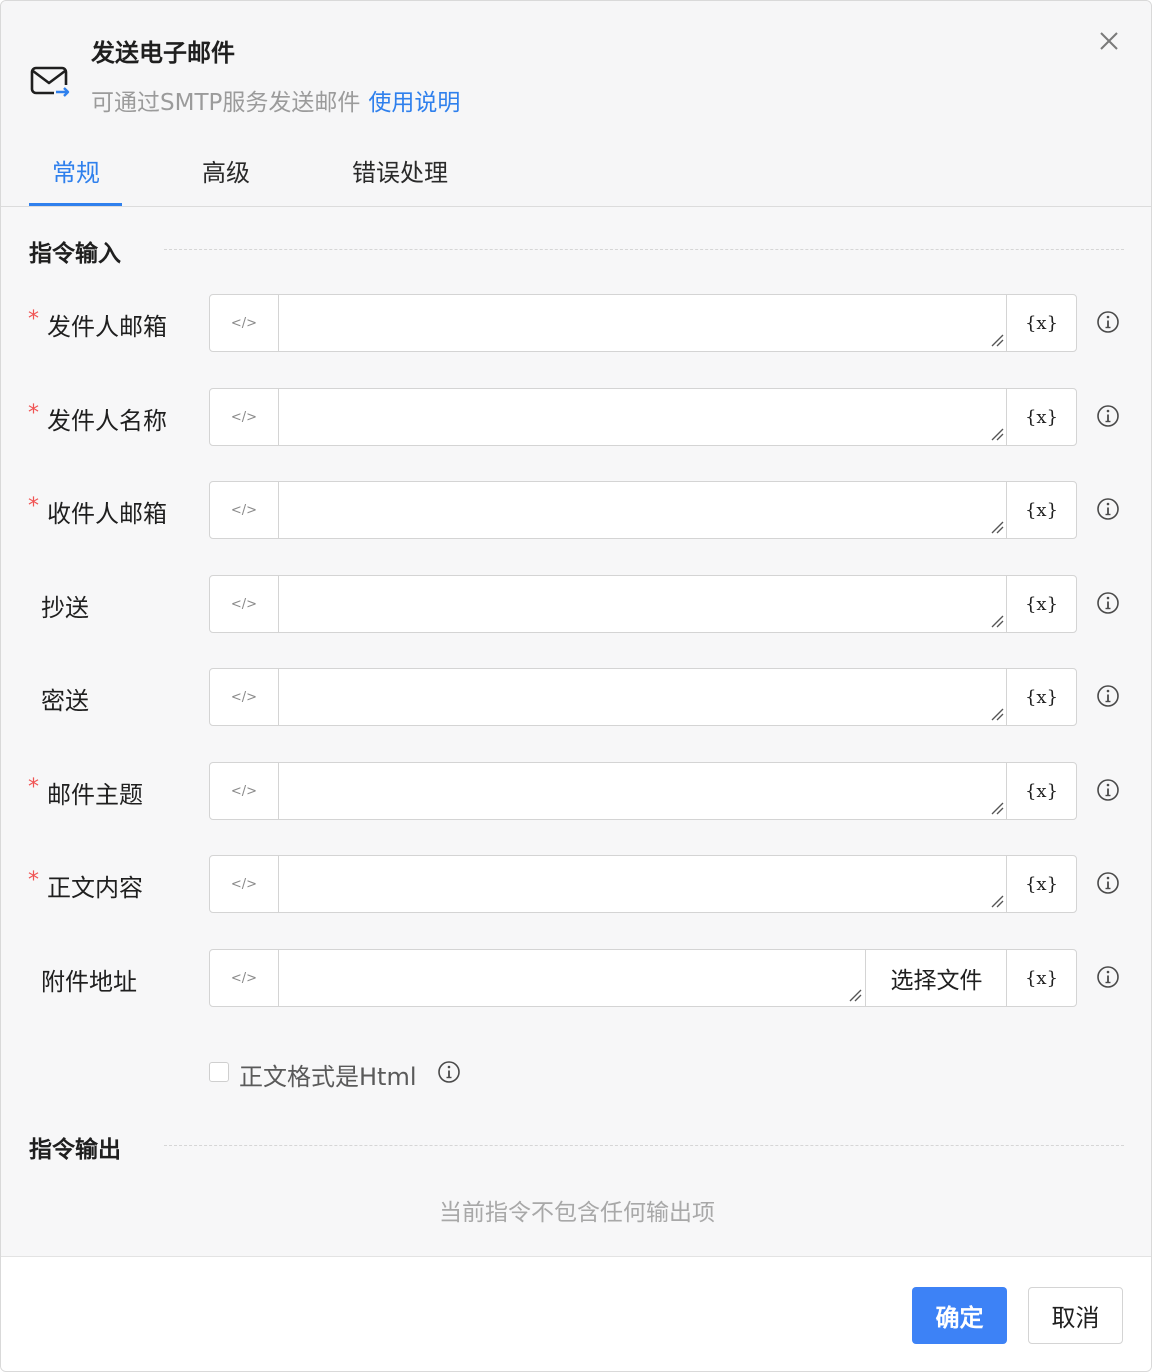 The height and width of the screenshot is (1372, 1152). What do you see at coordinates (936, 978) in the screenshot?
I see `select-file-button: 选择文件` at bounding box center [936, 978].